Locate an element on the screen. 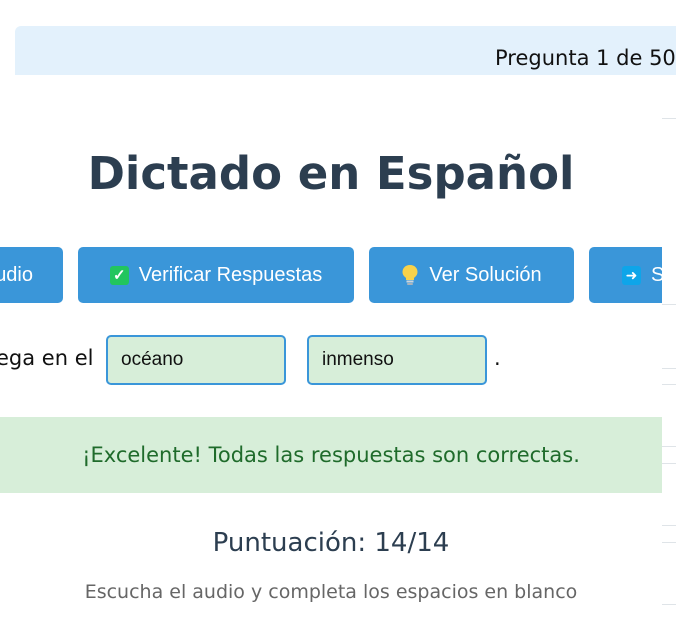 The height and width of the screenshot is (622, 676). show-solution-button: Ver Solución is located at coordinates (471, 275).